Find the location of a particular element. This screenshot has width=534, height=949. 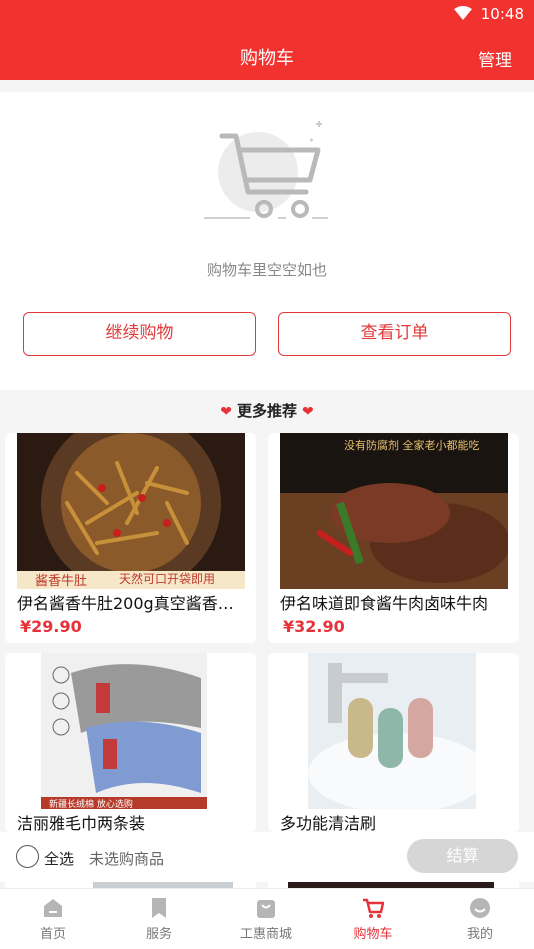

product-name: 洁丽雅毛巾两条装 is located at coordinates (81, 823).